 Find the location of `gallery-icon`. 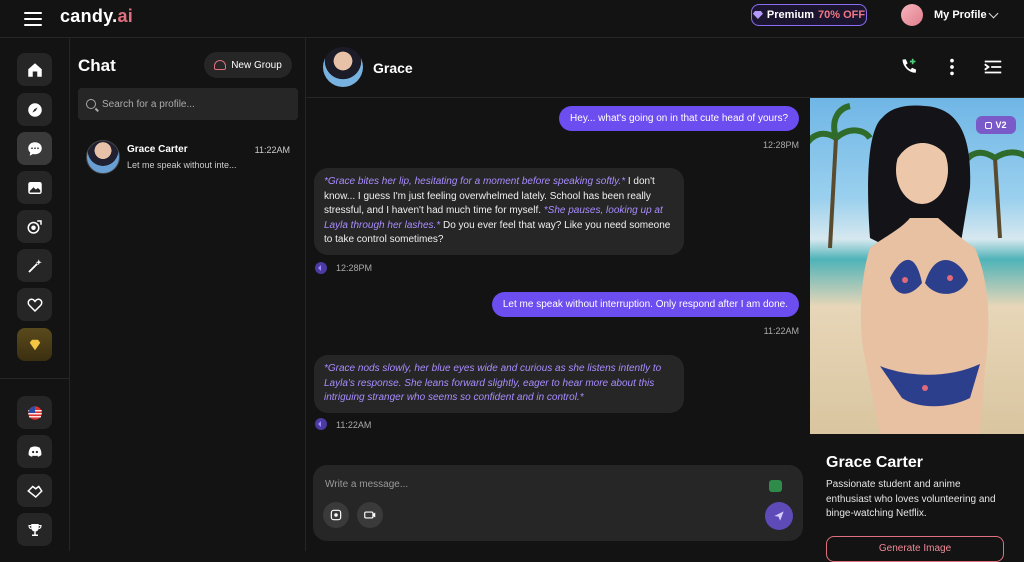

gallery-icon is located at coordinates (34, 187).